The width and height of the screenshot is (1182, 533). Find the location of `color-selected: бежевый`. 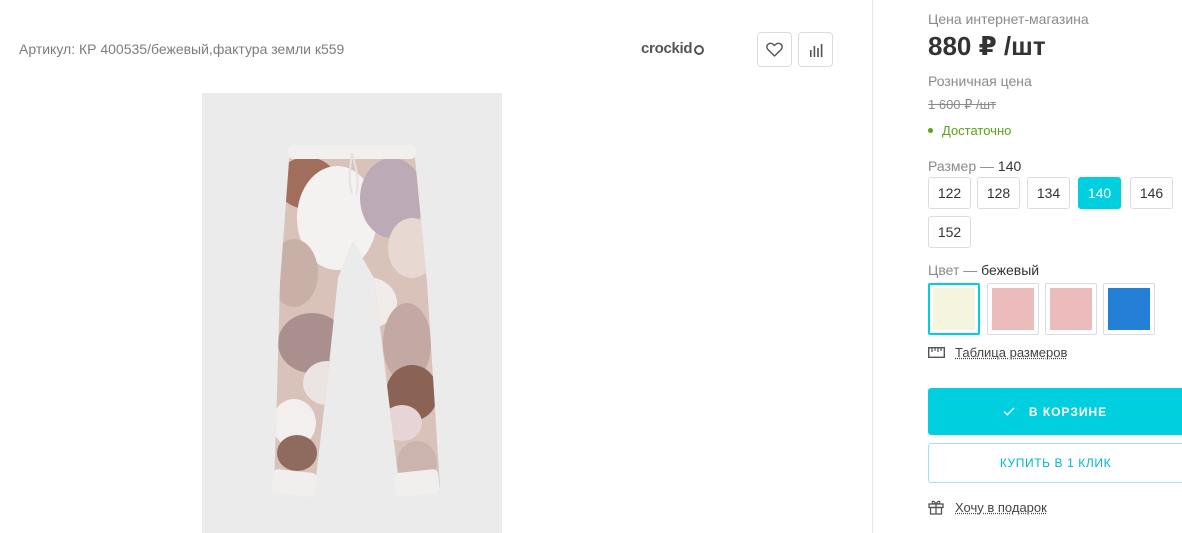

color-selected: бежевый is located at coordinates (1010, 270).